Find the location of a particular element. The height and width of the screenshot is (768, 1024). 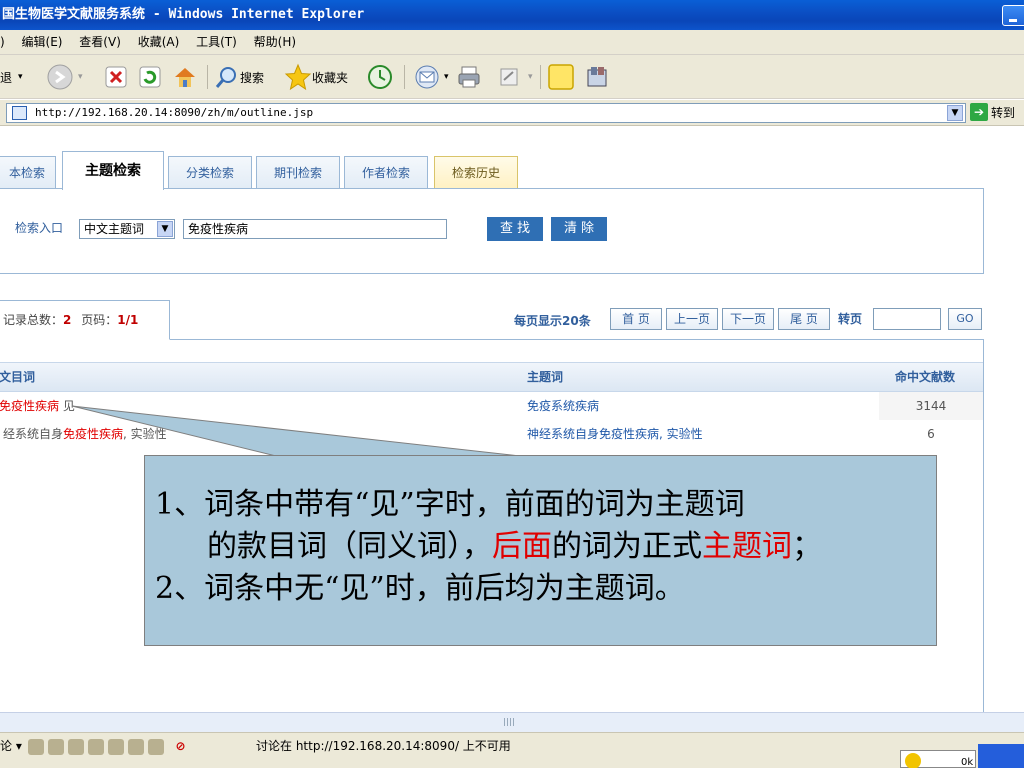

turn-page-input is located at coordinates (907, 319).